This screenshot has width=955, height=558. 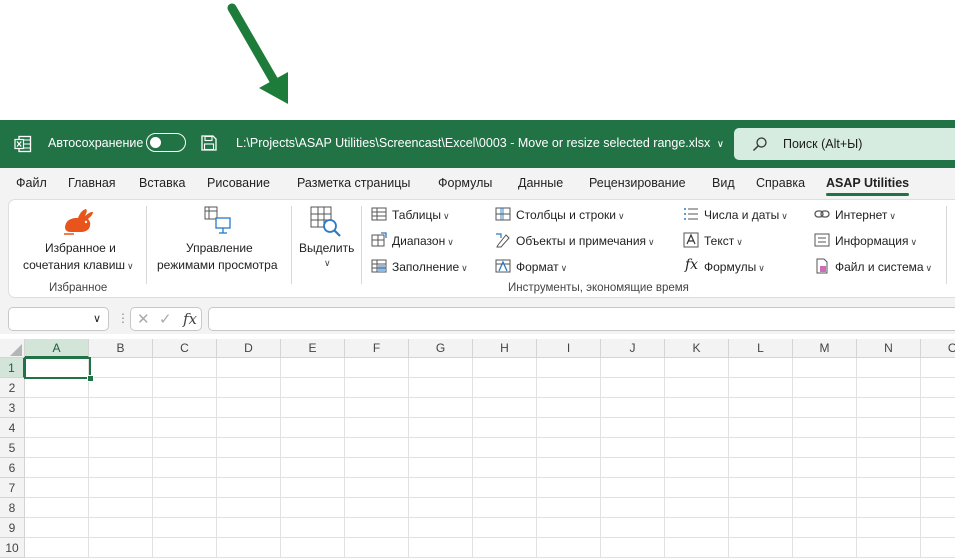 I want to click on cell-o8, so click(x=938, y=508).